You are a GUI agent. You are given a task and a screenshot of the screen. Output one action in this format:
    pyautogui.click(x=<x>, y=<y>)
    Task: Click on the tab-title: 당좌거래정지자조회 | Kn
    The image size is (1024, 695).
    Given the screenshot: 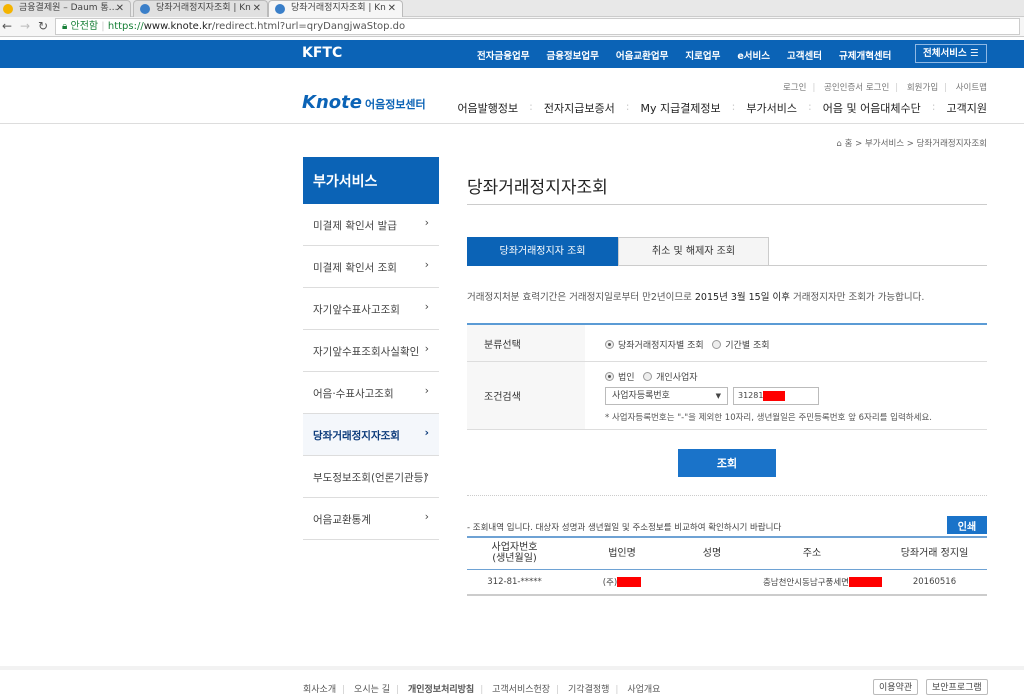 What is the action you would take?
    pyautogui.click(x=338, y=8)
    